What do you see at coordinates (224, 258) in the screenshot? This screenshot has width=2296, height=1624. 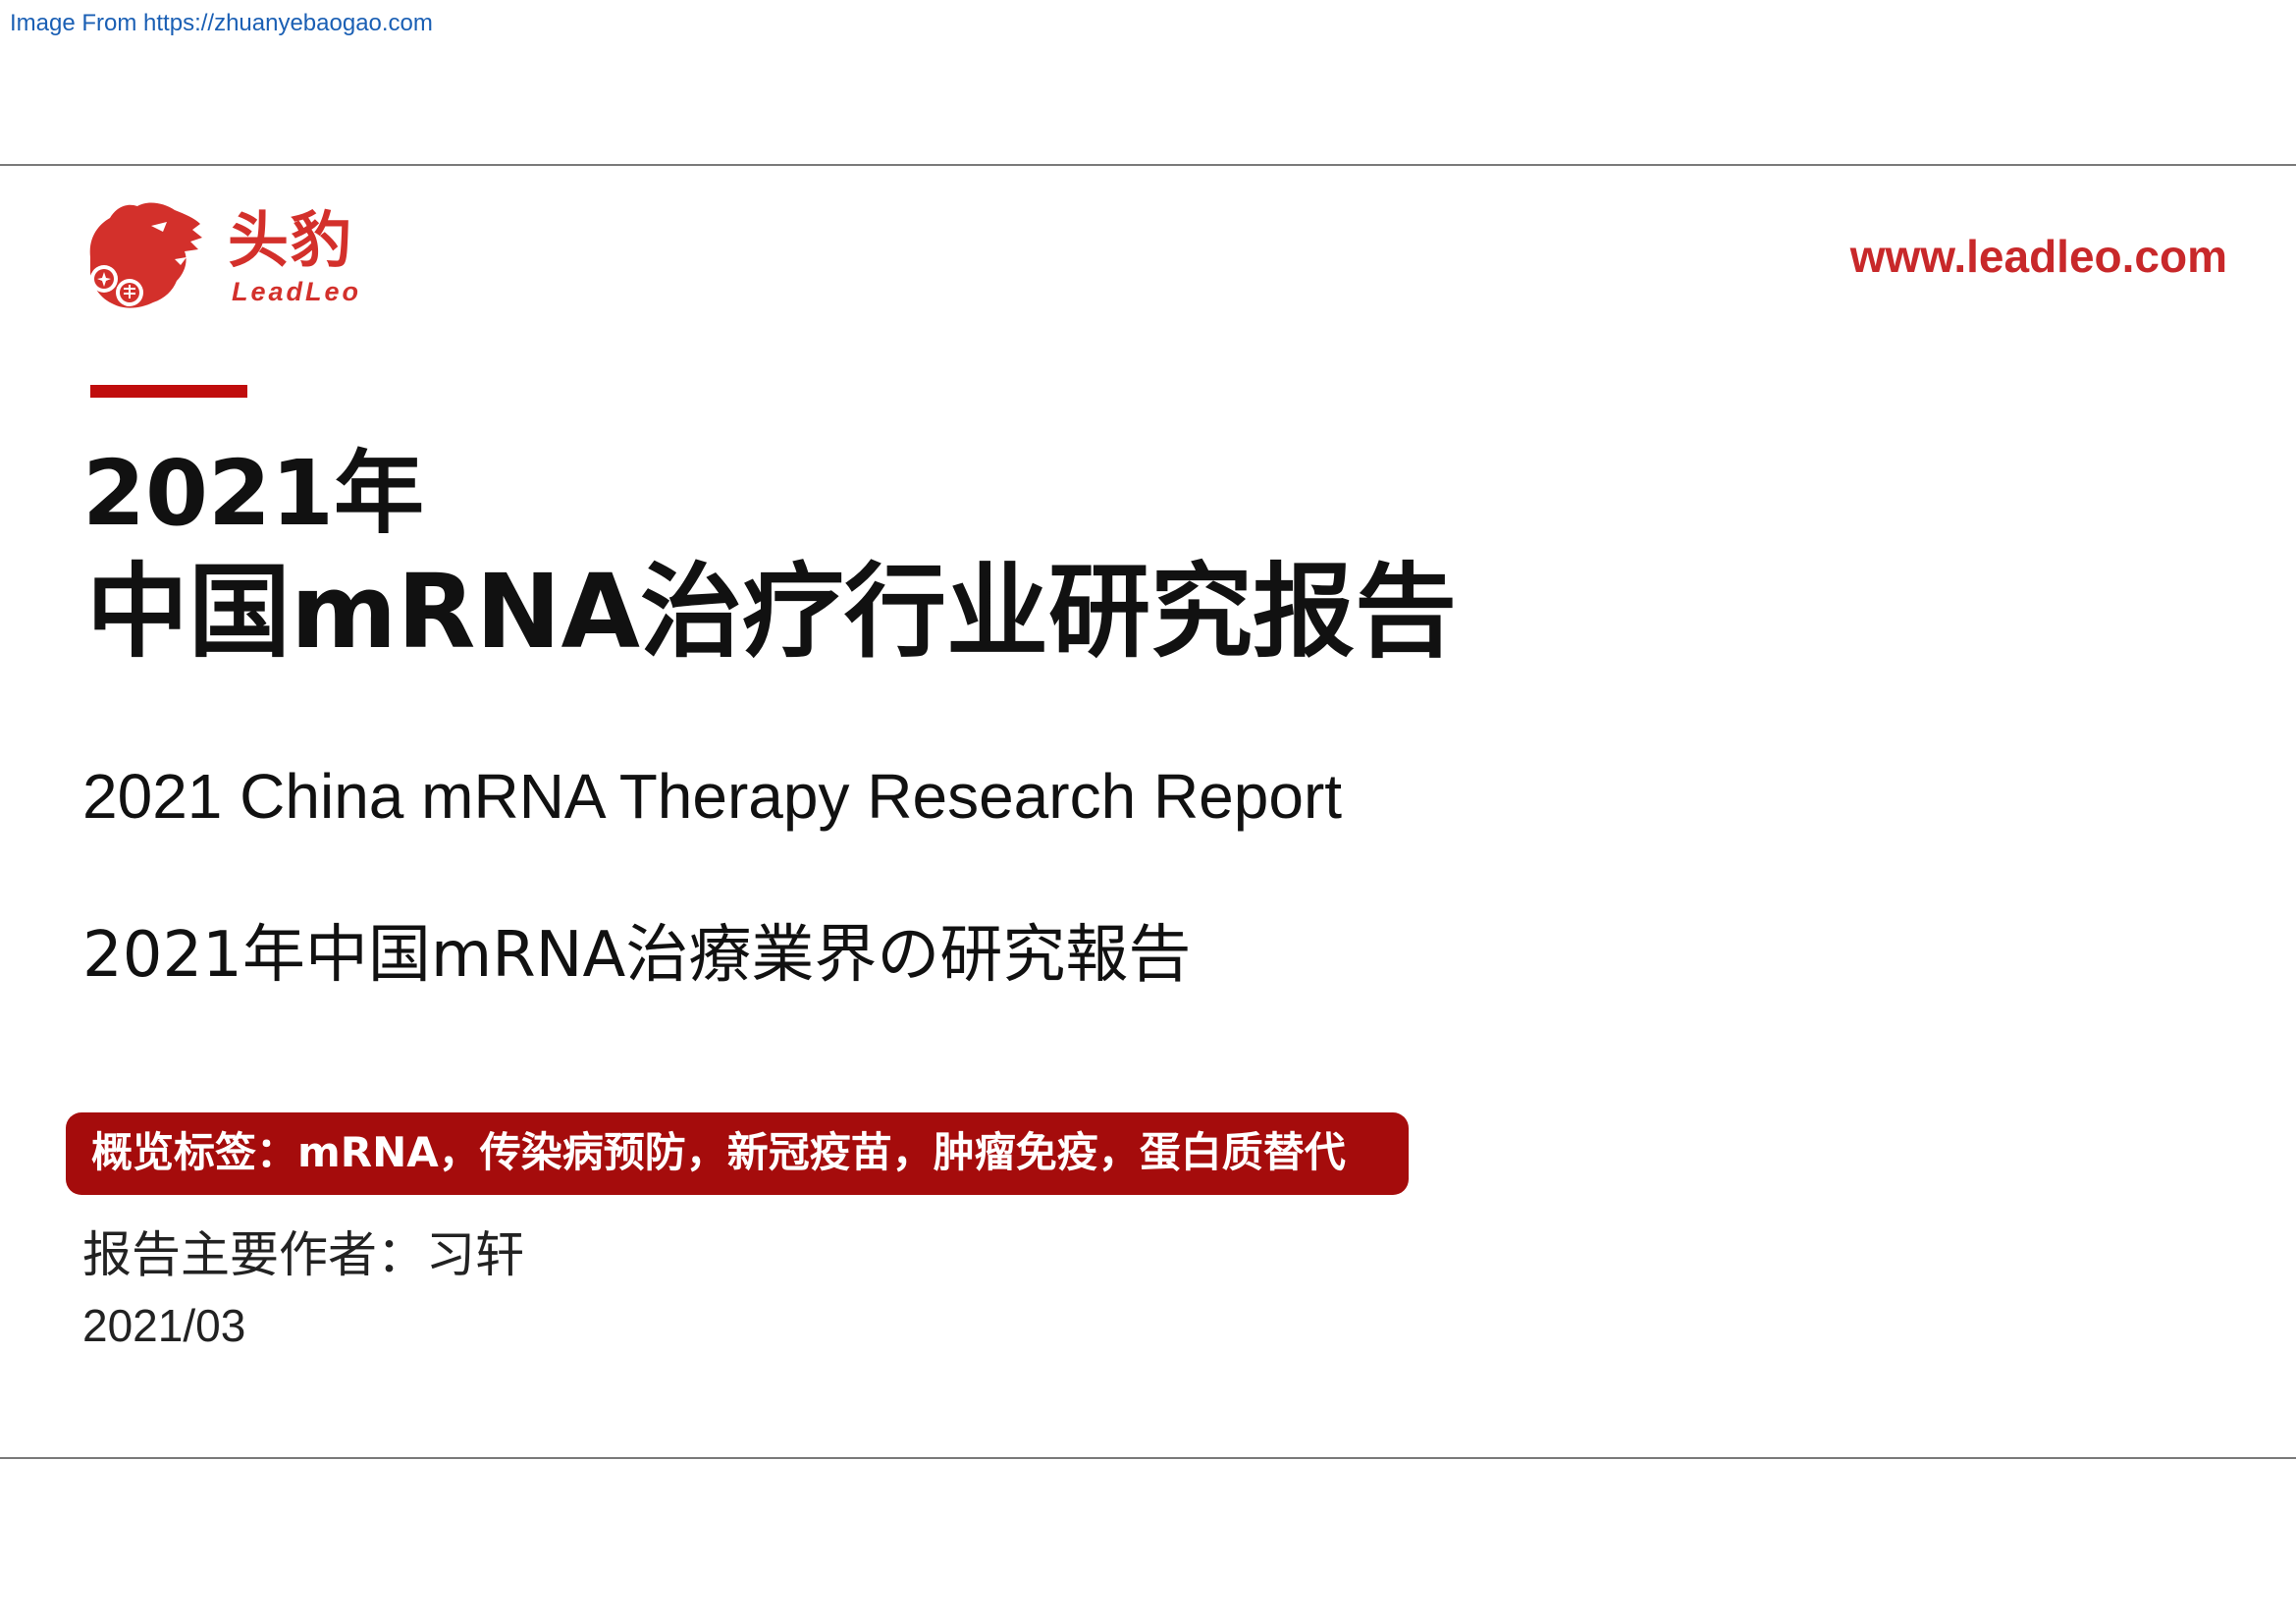 I see `leadleo-logo: 头豹 LeadLeo` at bounding box center [224, 258].